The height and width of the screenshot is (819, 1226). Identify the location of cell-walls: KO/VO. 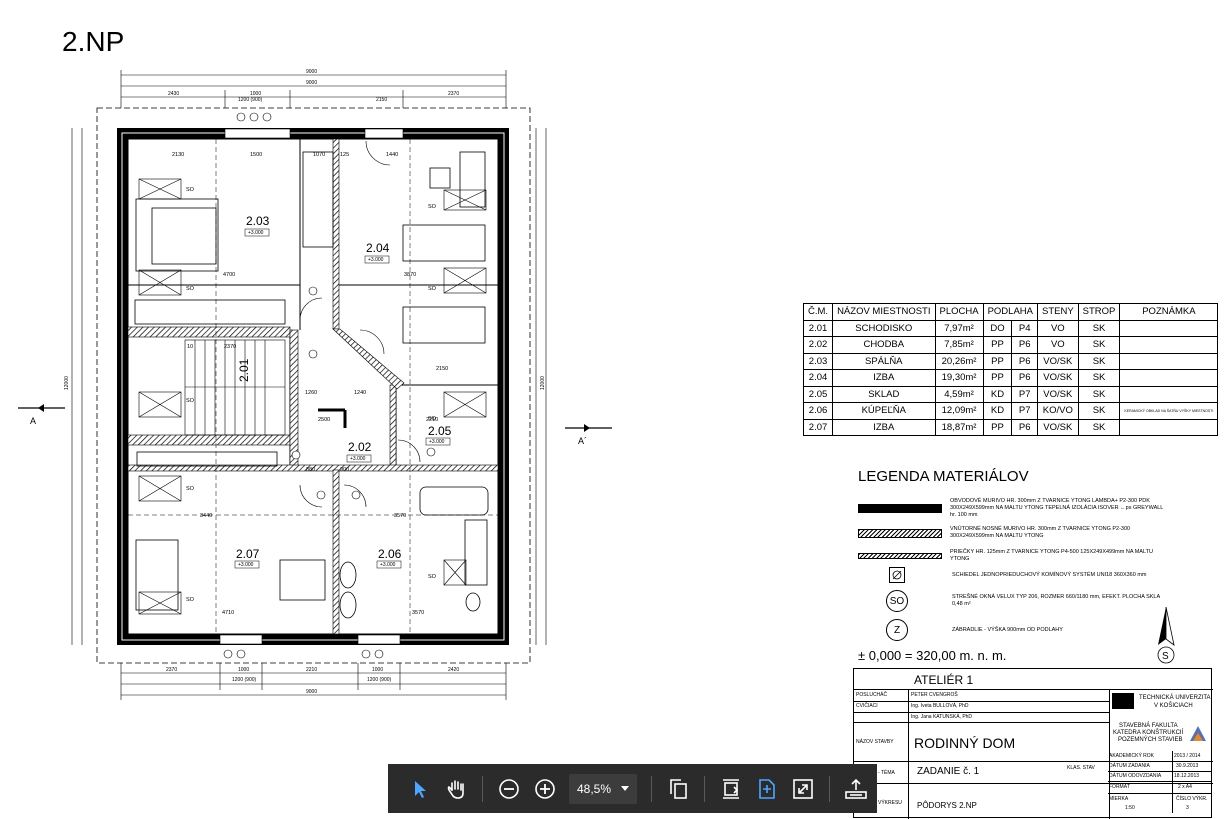
(1057, 411).